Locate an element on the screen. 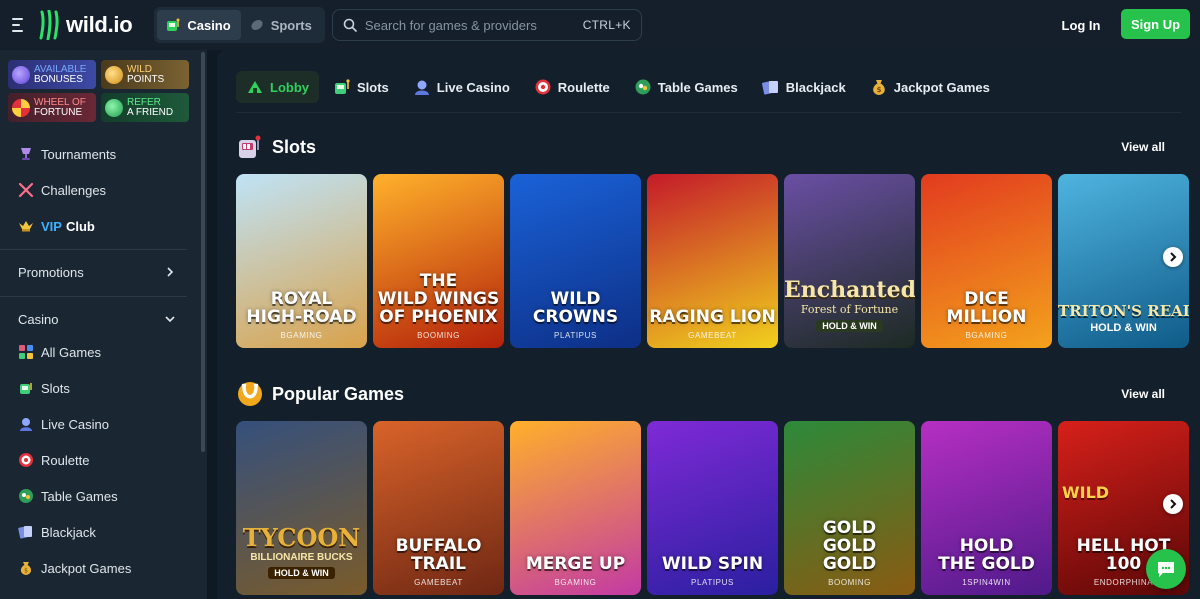  tab-lobby: Lobby is located at coordinates (277, 87).